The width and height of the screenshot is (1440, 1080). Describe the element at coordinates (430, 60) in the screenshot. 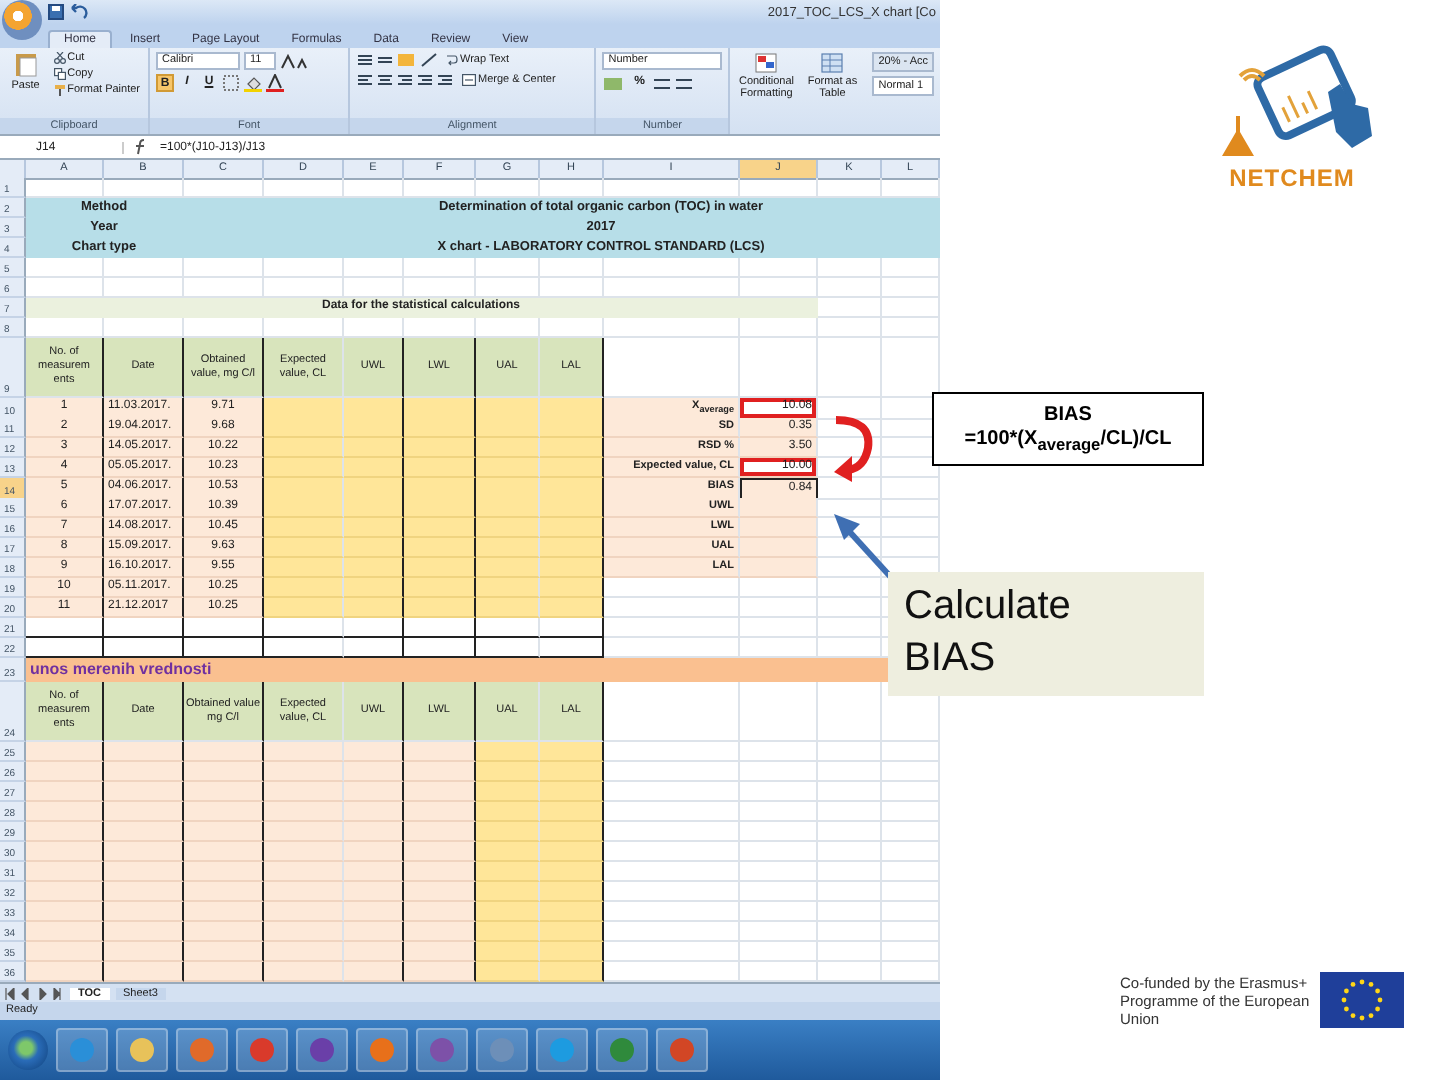

I see `orientation-icon` at that location.